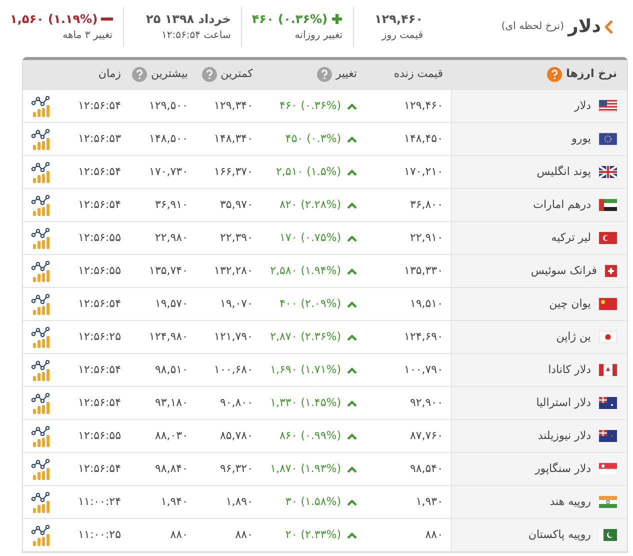 This screenshot has width=633, height=556. I want to click on min-value: ۱۲۱,۷۹۰, so click(233, 336).